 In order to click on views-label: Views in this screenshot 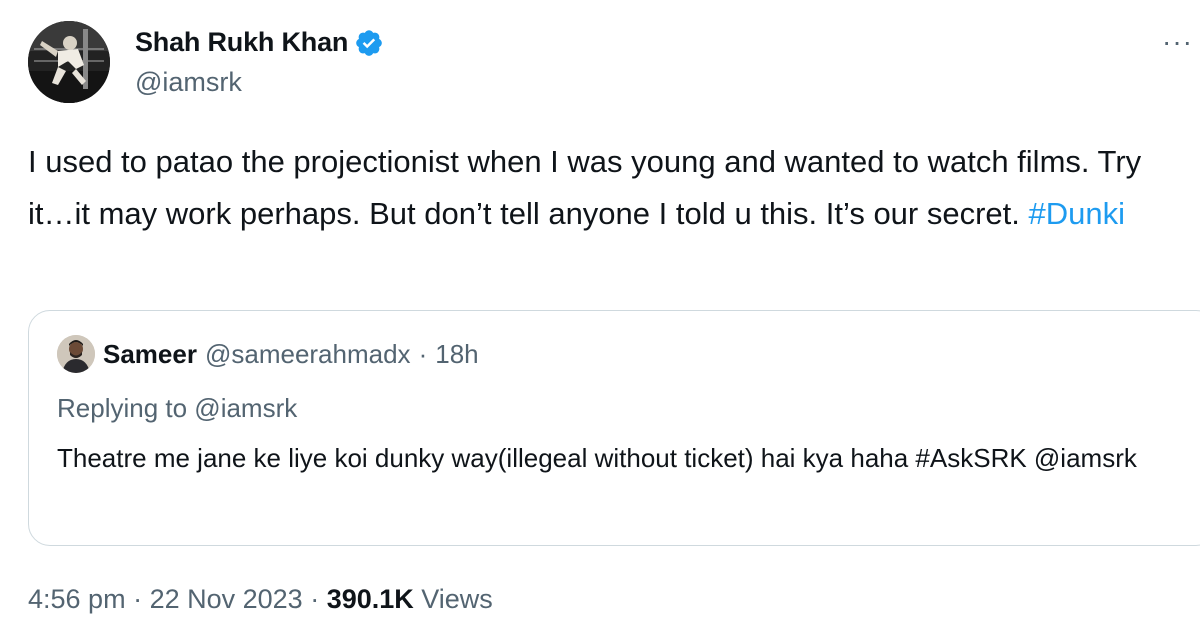, I will do `click(453, 599)`.